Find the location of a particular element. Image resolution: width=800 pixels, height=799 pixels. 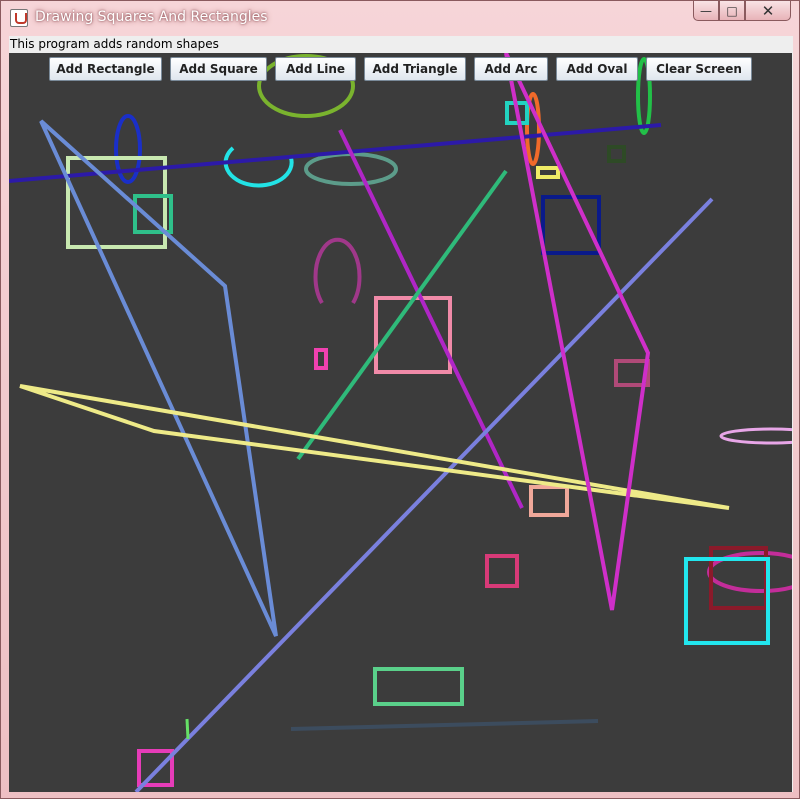

close-button: ✕ is located at coordinates (768, 11).